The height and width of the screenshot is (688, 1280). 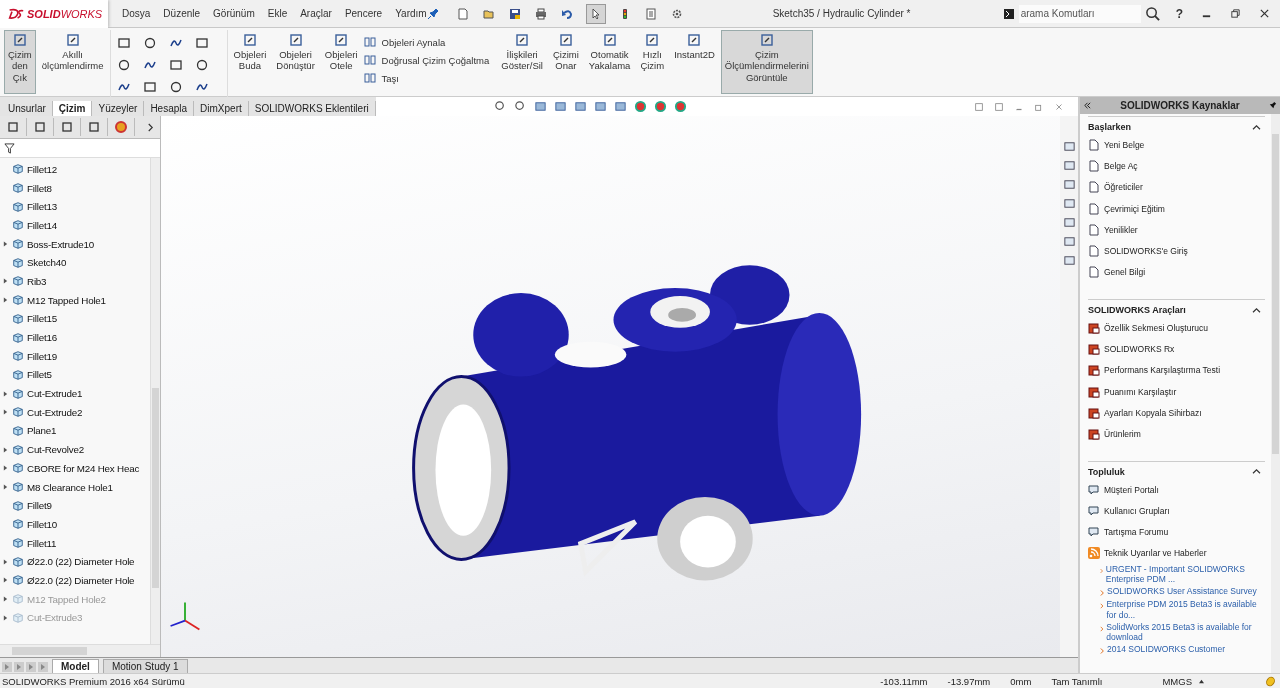 I want to click on open-folder-icon, so click(x=488, y=13).